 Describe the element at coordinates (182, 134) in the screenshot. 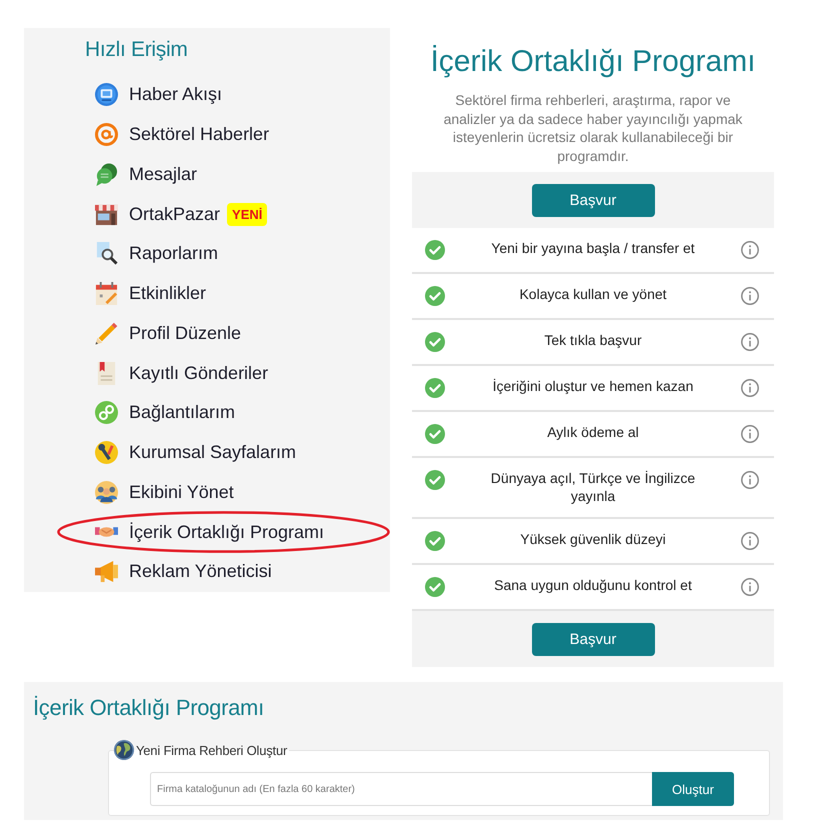

I see `menu-item: Sektörel Haberler` at that location.